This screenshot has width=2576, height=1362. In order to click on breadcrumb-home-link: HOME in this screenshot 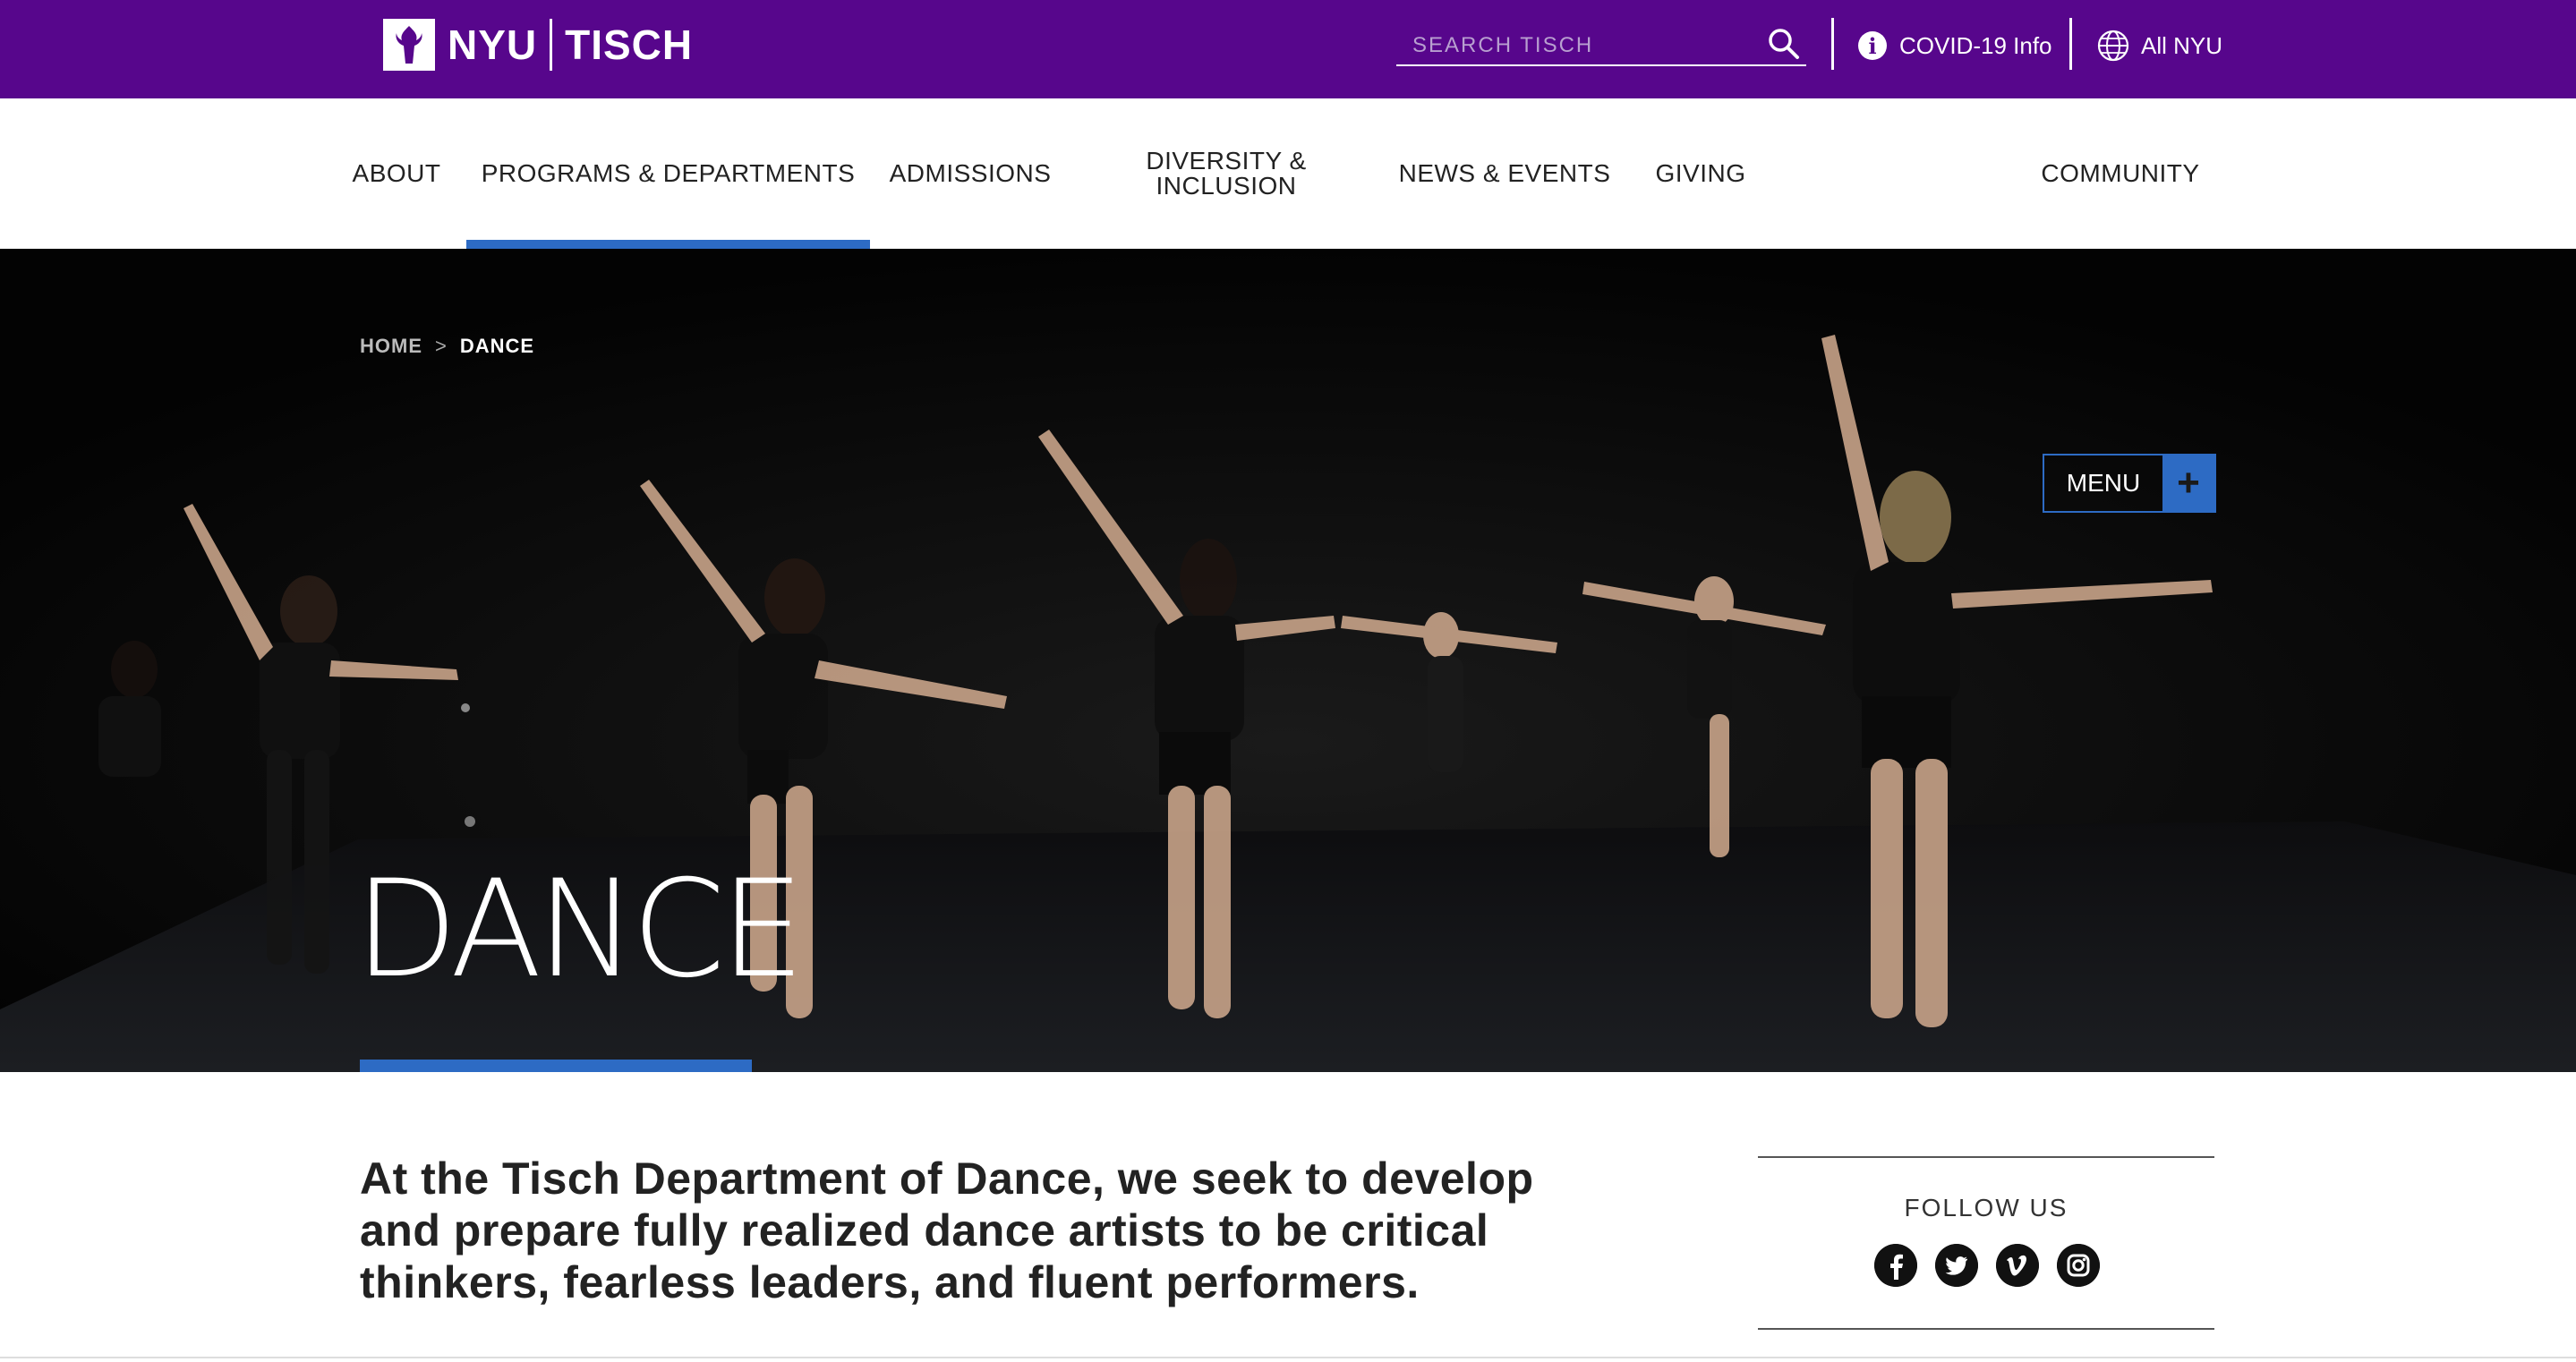, I will do `click(391, 346)`.